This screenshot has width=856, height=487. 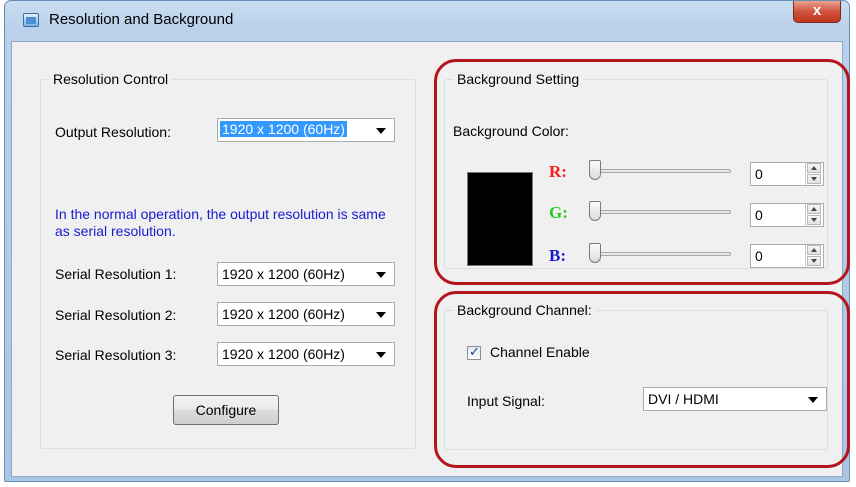 What do you see at coordinates (116, 355) in the screenshot?
I see `serial-resolution-3-label: Serial Resolution 3:` at bounding box center [116, 355].